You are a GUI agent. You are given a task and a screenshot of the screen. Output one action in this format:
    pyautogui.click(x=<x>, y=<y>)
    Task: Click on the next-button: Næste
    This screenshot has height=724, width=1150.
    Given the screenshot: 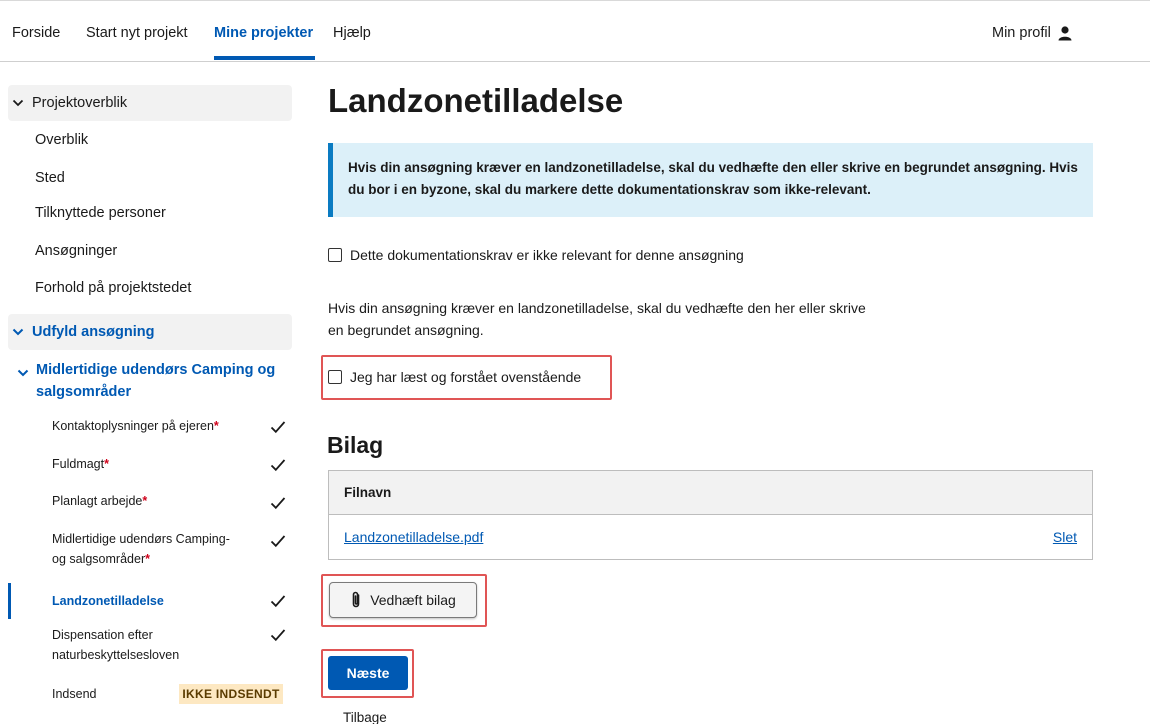 What is the action you would take?
    pyautogui.click(x=368, y=673)
    